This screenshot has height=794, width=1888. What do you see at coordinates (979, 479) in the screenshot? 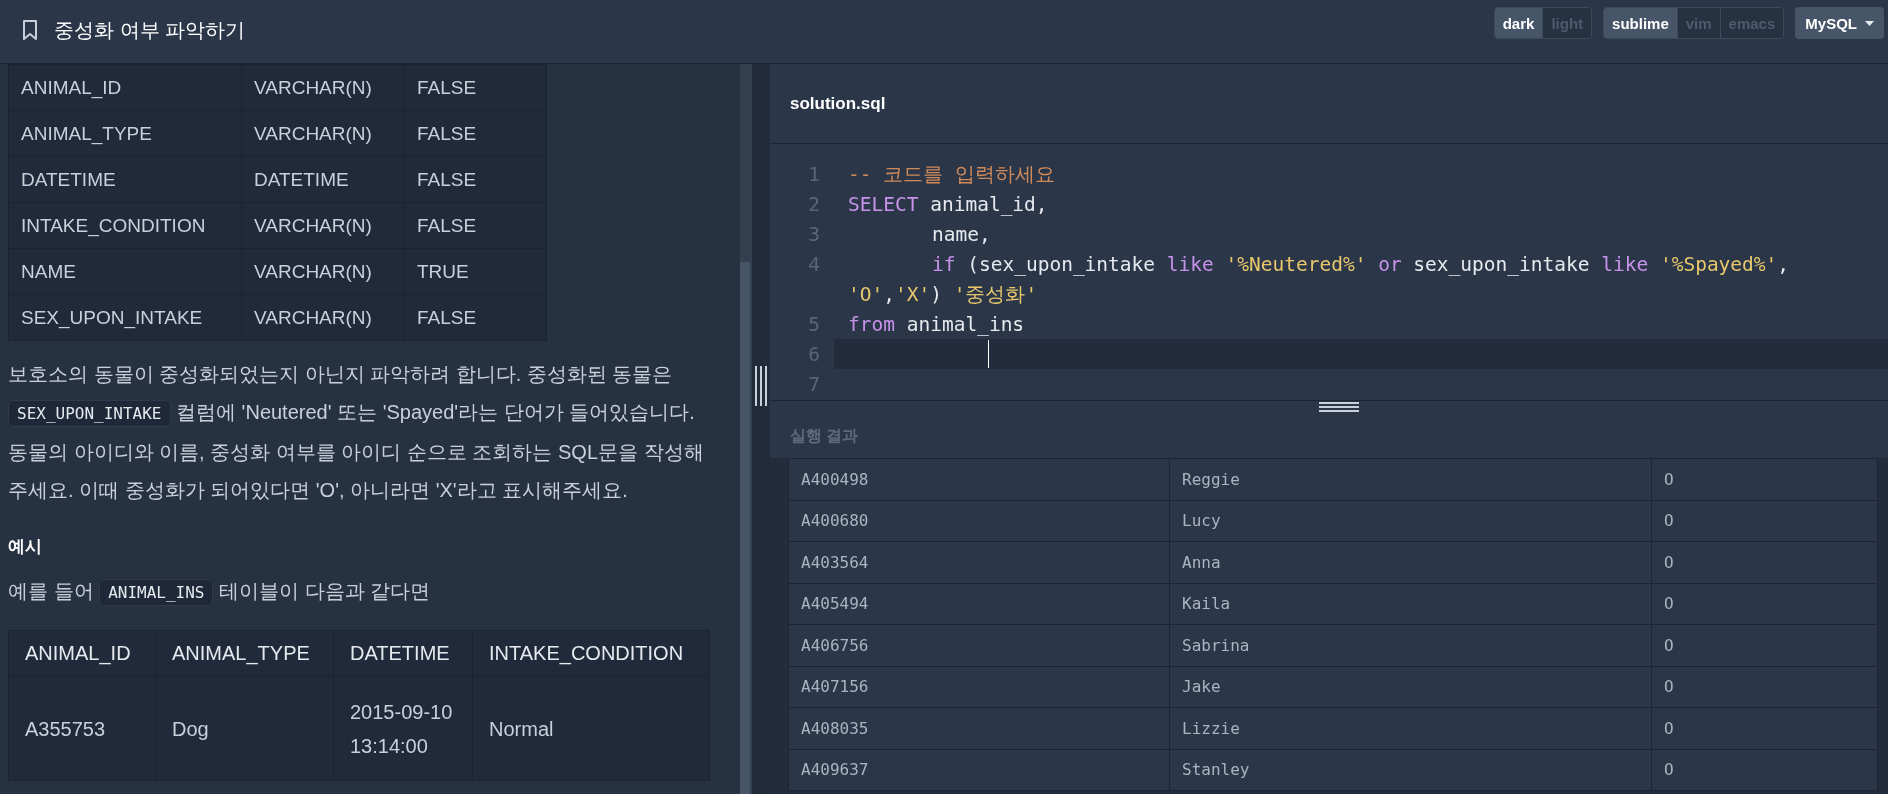
I see `table-cell: A400498` at bounding box center [979, 479].